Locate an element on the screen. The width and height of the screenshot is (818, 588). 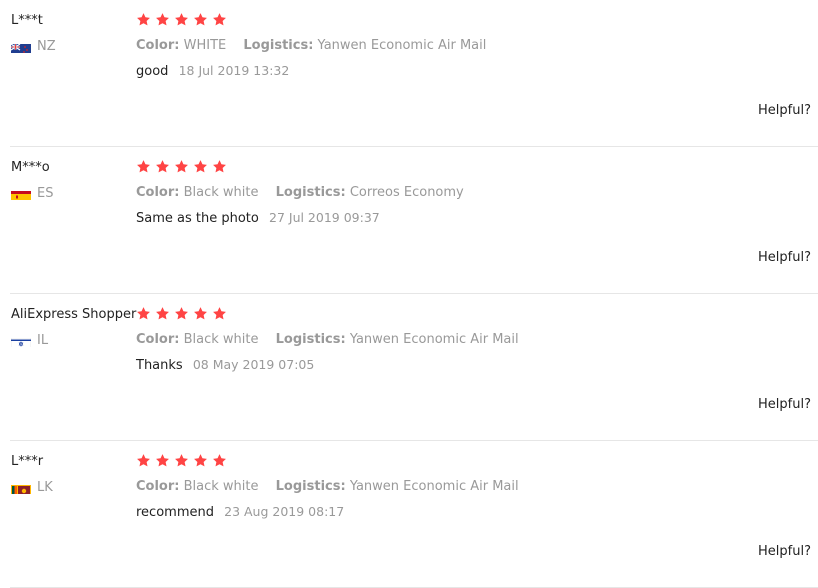
reviewer-country: LK is located at coordinates (32, 487).